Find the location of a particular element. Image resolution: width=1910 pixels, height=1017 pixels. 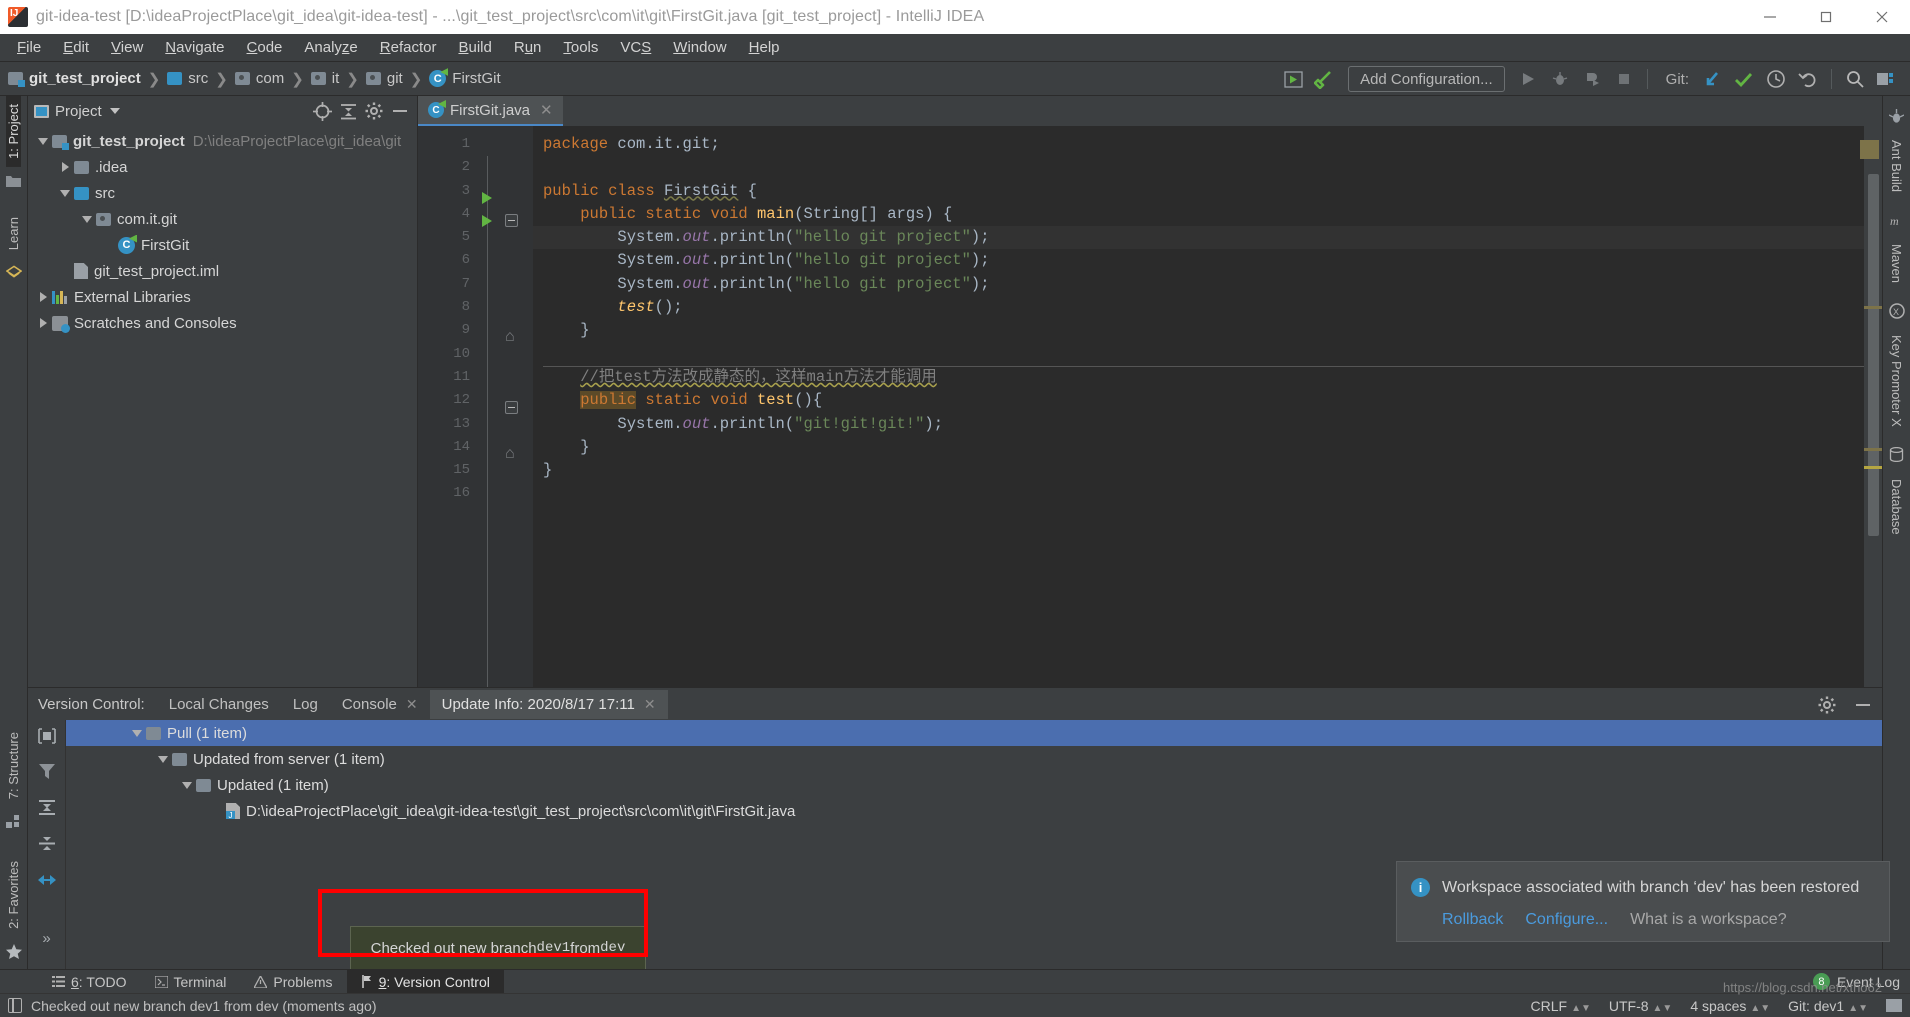

close-button is located at coordinates (1882, 17).